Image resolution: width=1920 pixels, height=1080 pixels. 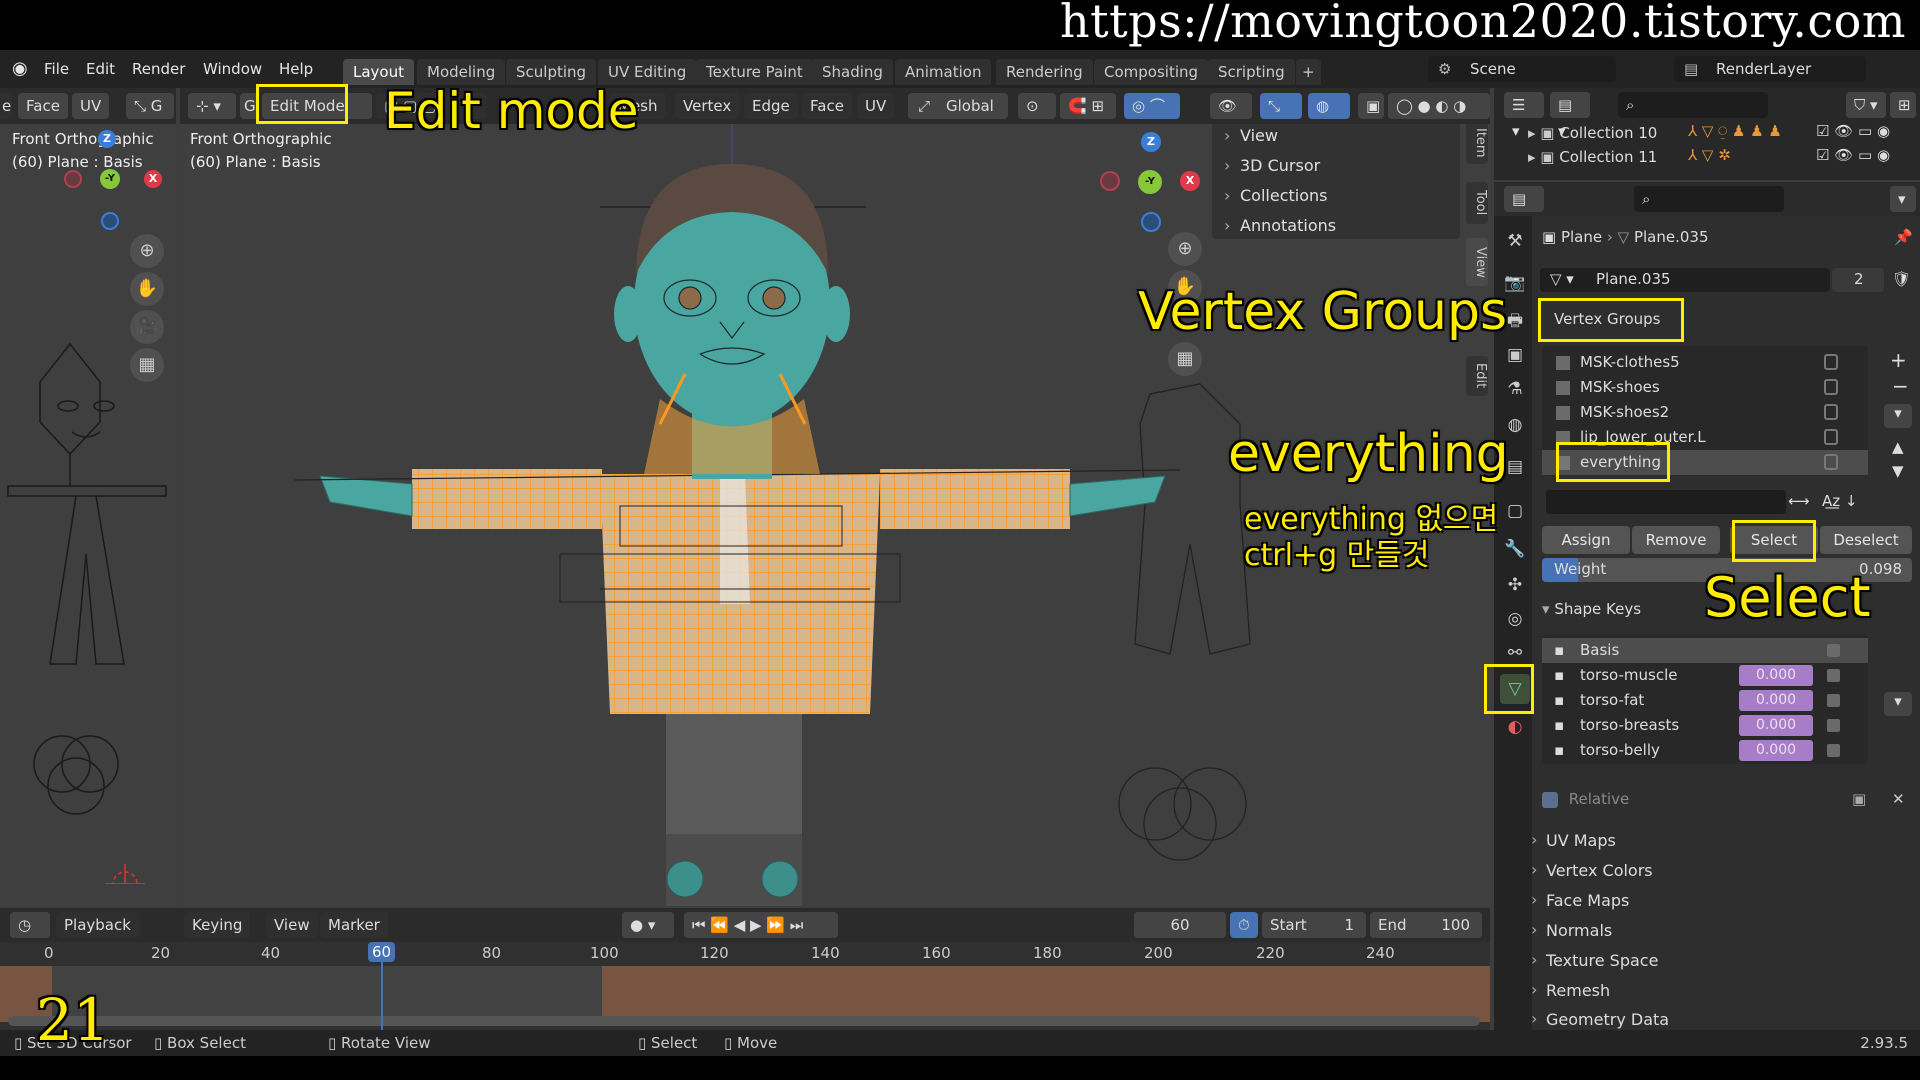 What do you see at coordinates (1705, 650) in the screenshot?
I see `shape-key-row-active: ▪ Basis` at bounding box center [1705, 650].